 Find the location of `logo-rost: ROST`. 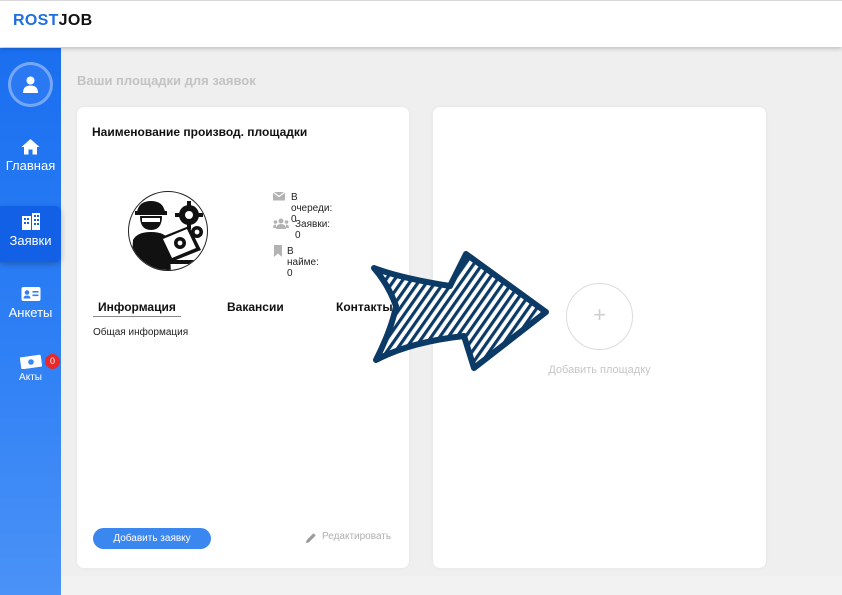

logo-rost: ROST is located at coordinates (36, 20).